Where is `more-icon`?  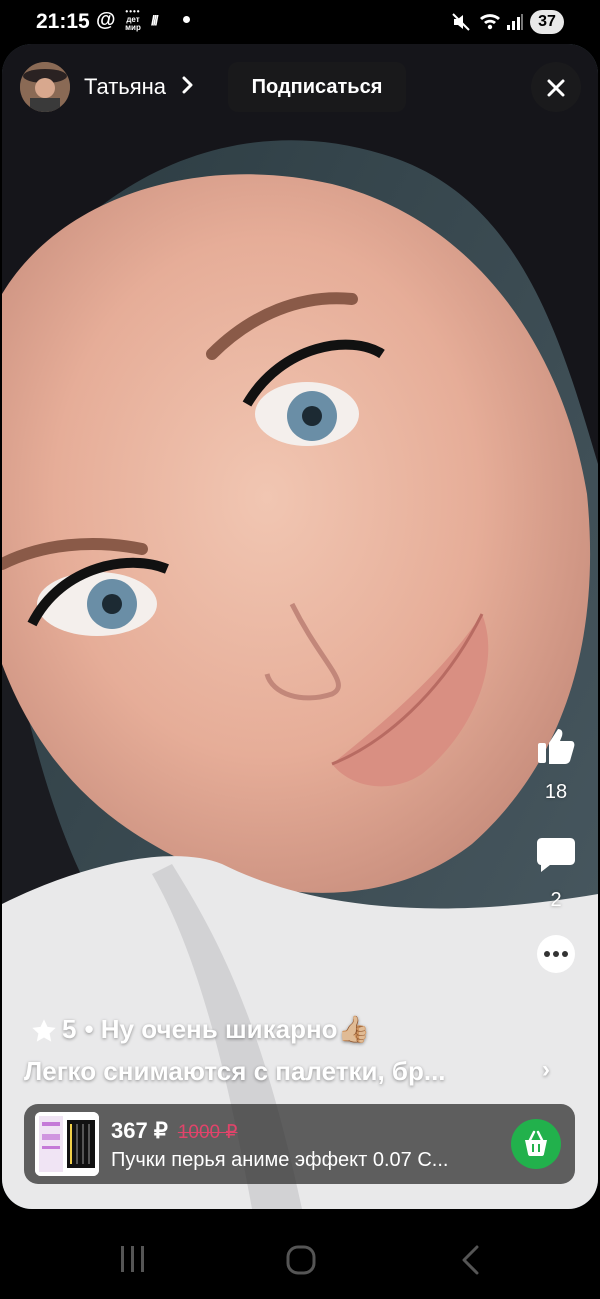 more-icon is located at coordinates (556, 956).